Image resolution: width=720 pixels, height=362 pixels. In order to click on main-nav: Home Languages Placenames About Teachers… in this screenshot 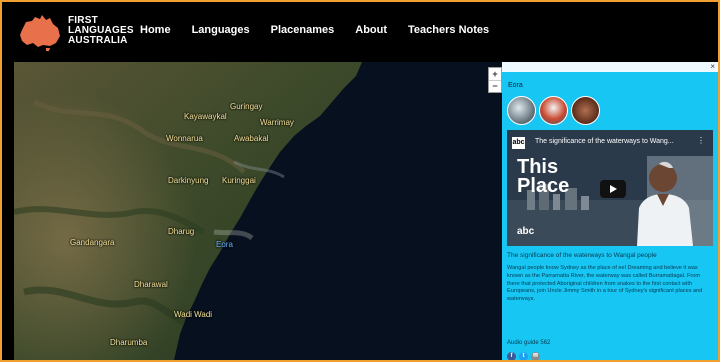, I will do `click(325, 30)`.